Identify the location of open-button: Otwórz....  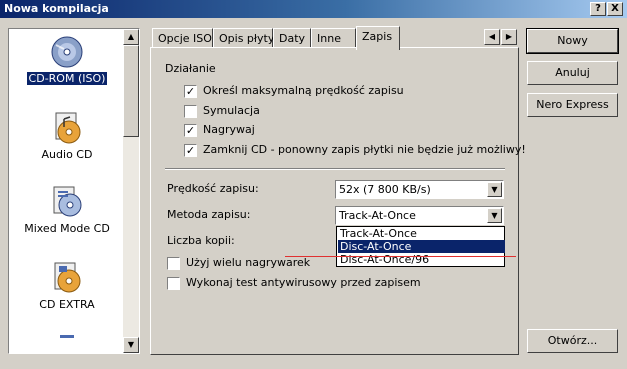
(572, 341).